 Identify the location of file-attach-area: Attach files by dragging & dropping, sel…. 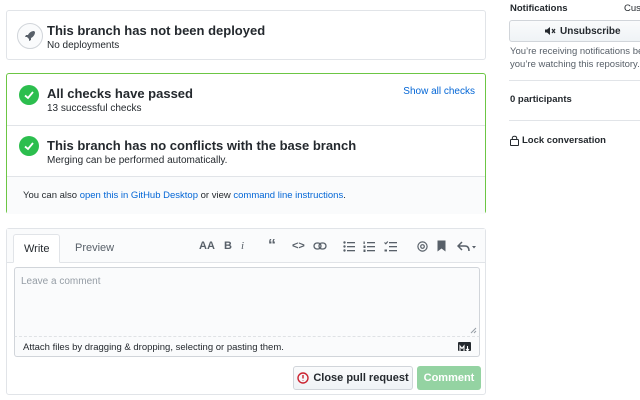
(247, 347).